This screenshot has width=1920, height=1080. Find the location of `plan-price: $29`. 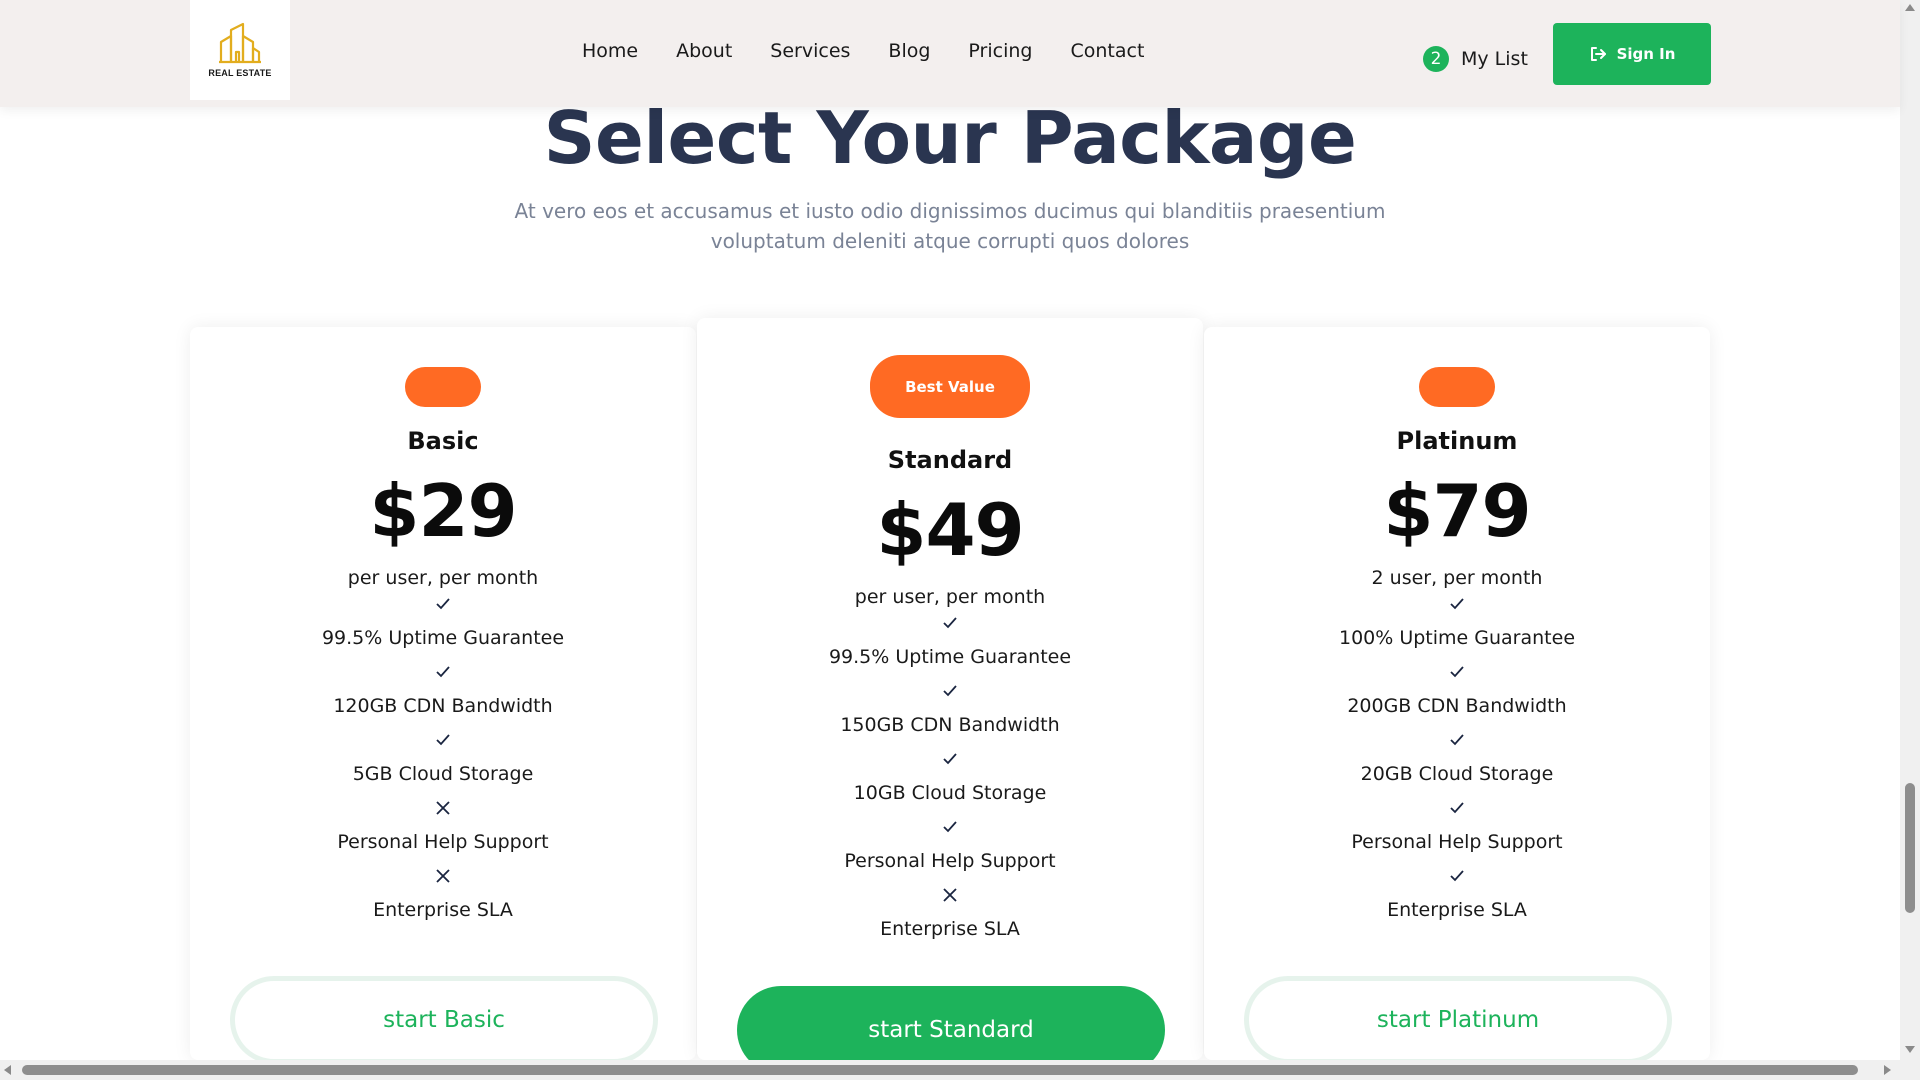

plan-price: $29 is located at coordinates (443, 511).